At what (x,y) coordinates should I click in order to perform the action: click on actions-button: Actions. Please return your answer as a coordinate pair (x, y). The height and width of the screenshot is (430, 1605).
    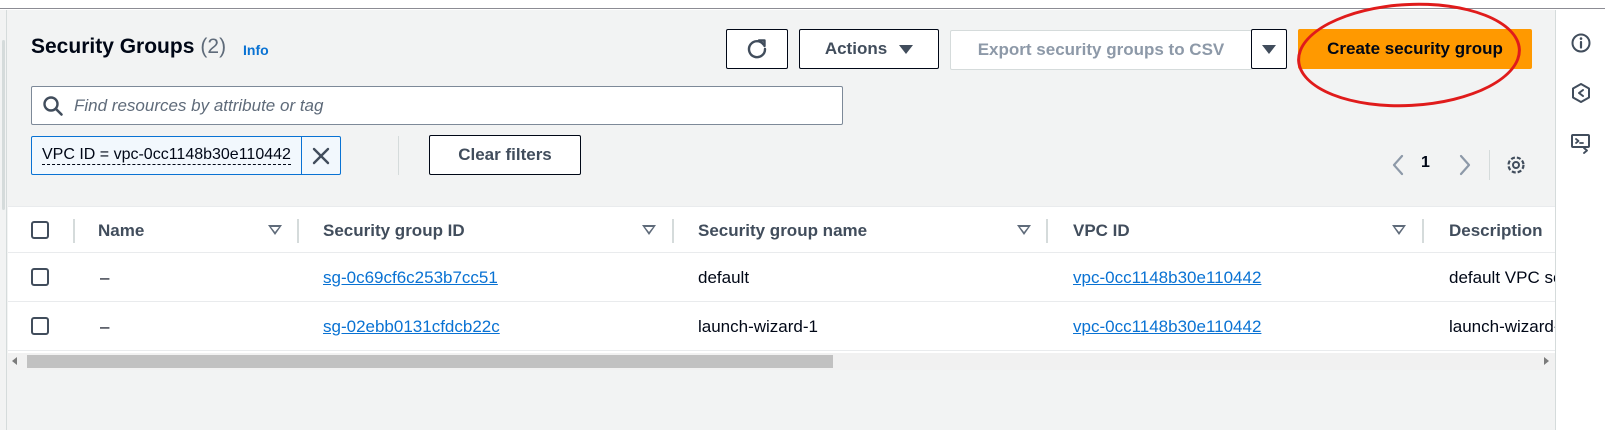
    Looking at the image, I should click on (869, 49).